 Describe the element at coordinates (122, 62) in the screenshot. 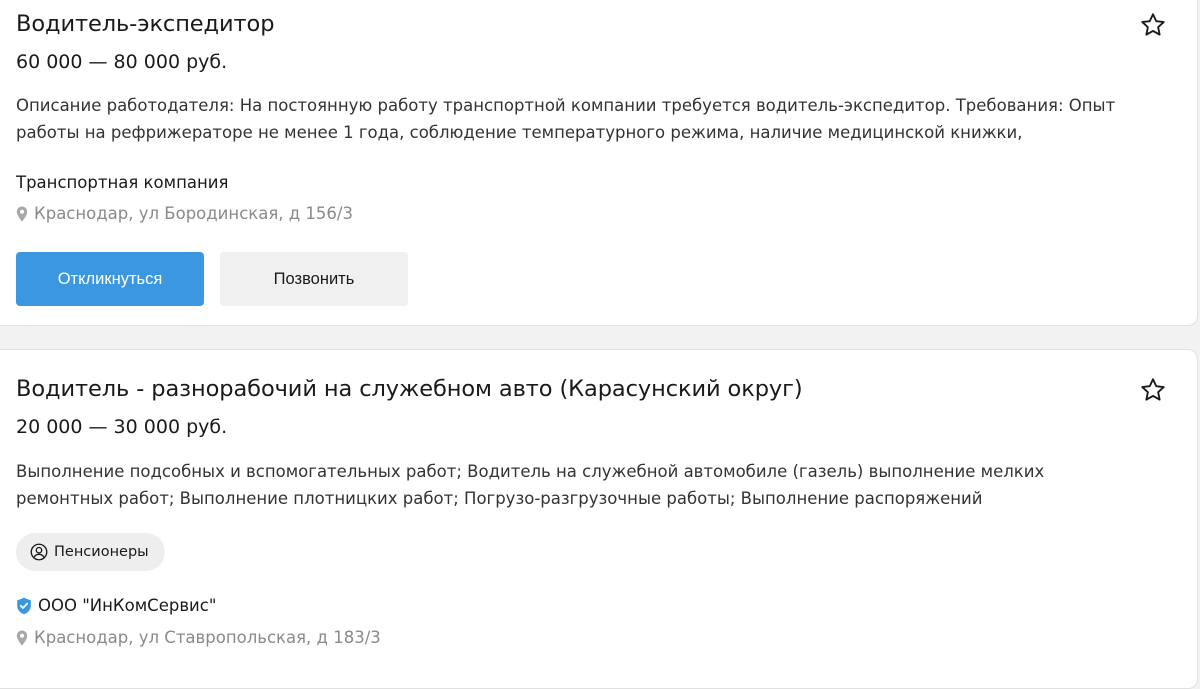

I see `vacancy-salary: 60 000 — 80 000 руб.` at that location.